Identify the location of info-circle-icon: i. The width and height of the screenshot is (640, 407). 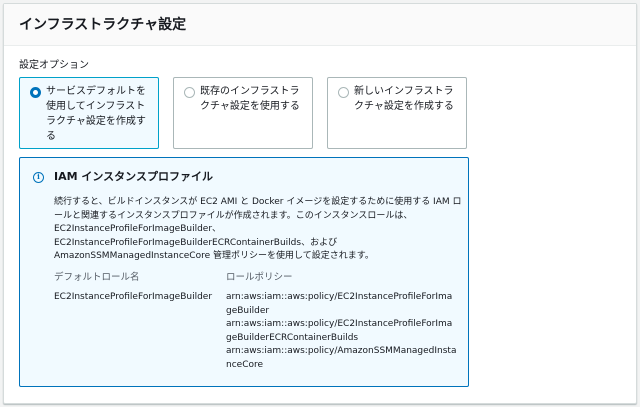
(38, 177).